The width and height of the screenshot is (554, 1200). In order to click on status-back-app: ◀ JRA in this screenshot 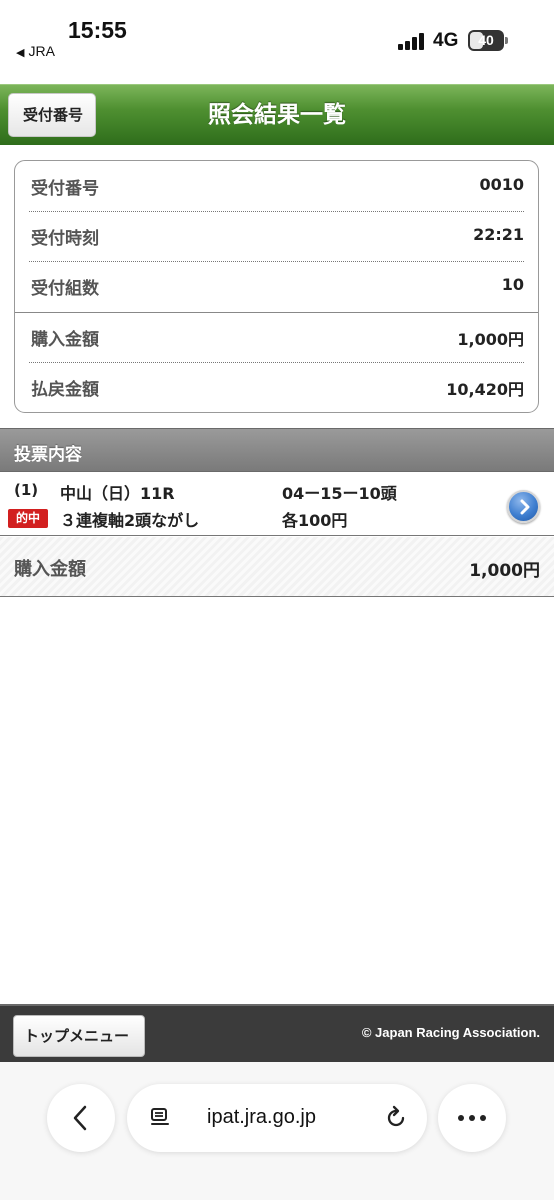, I will do `click(35, 51)`.